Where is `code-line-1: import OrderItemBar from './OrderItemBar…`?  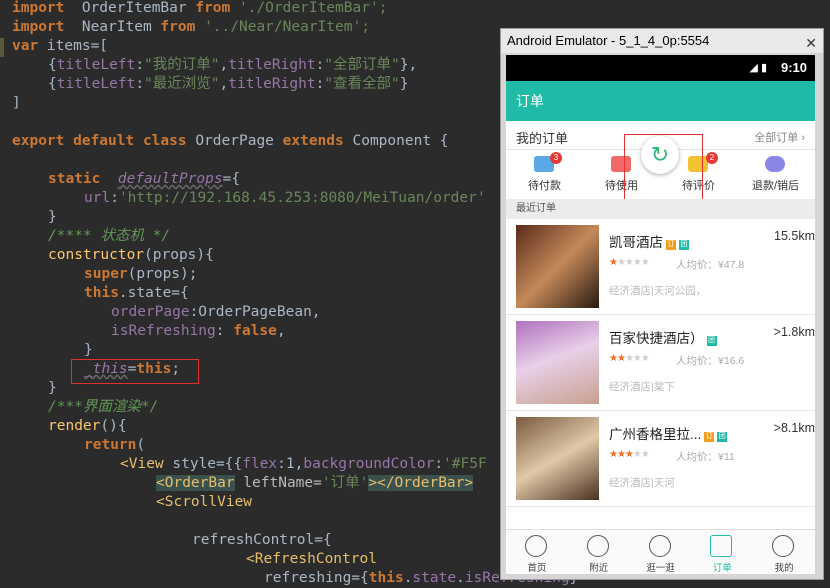 code-line-1: import OrderItemBar from './OrderItemBar… is located at coordinates (200, 8).